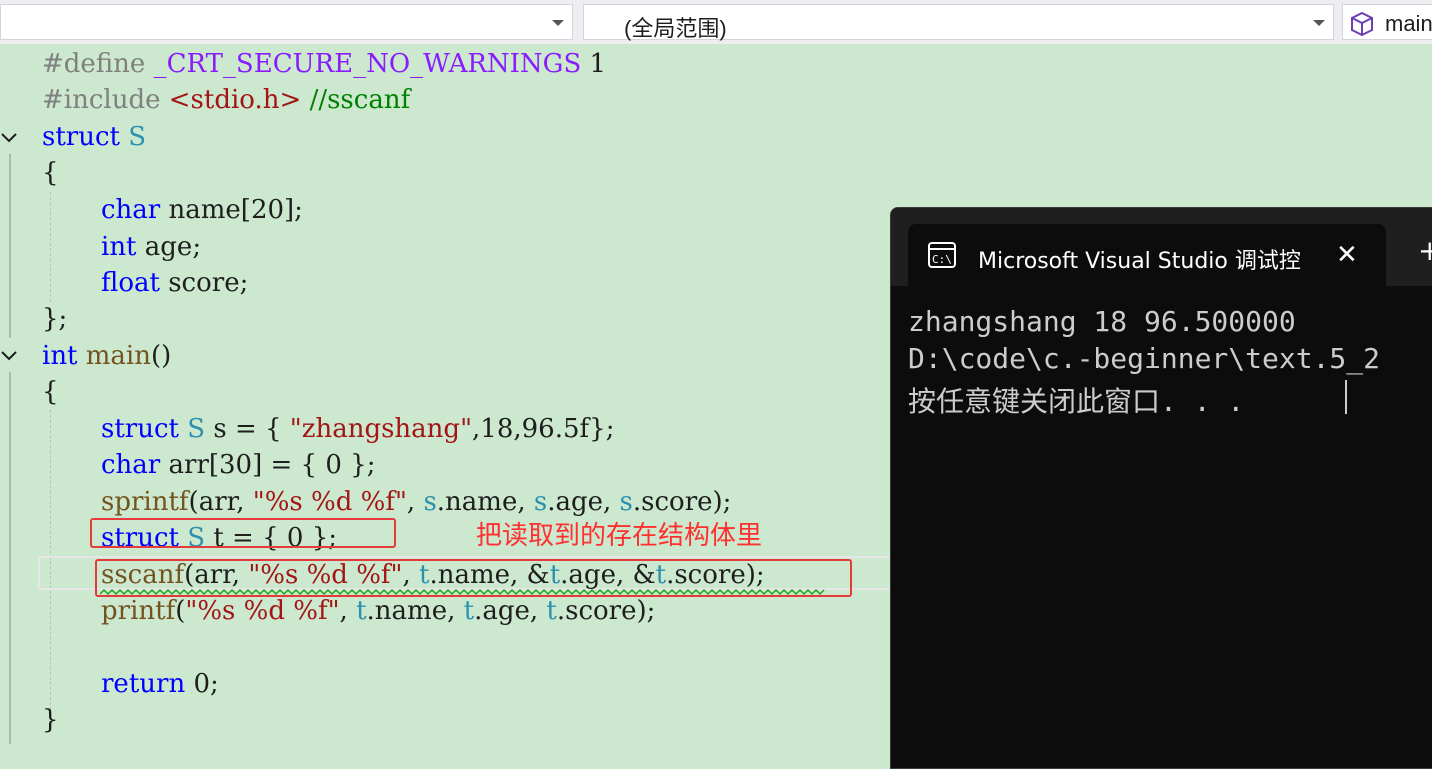  Describe the element at coordinates (202, 210) in the screenshot. I see `code-line: char name[20];` at that location.